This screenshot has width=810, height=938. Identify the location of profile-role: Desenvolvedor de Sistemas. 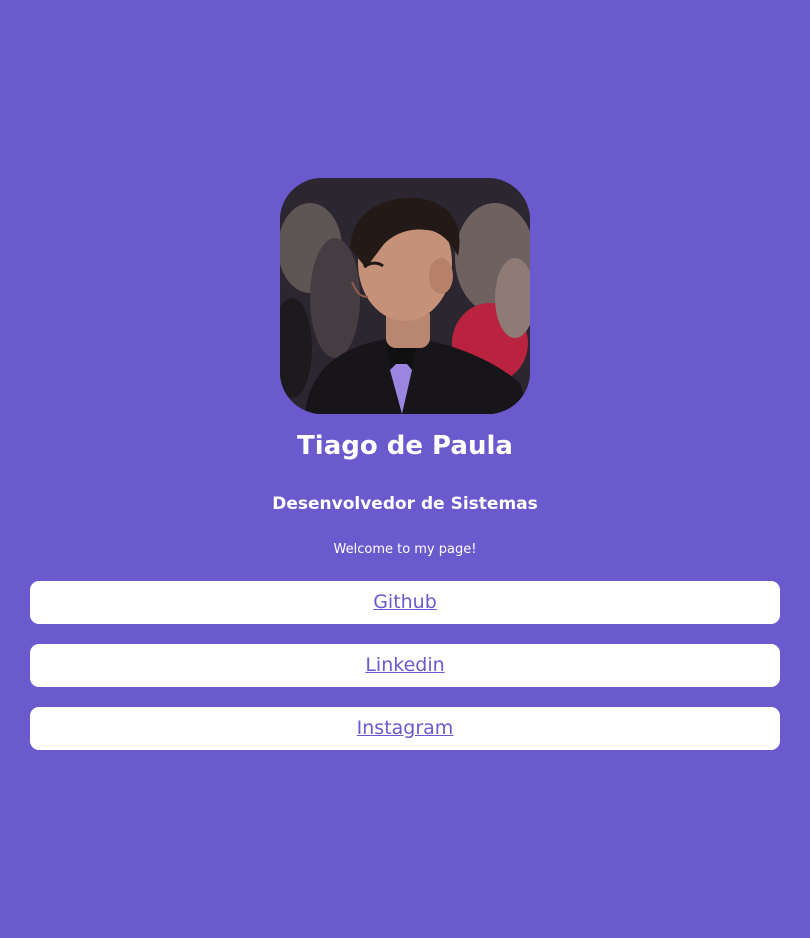
(405, 504).